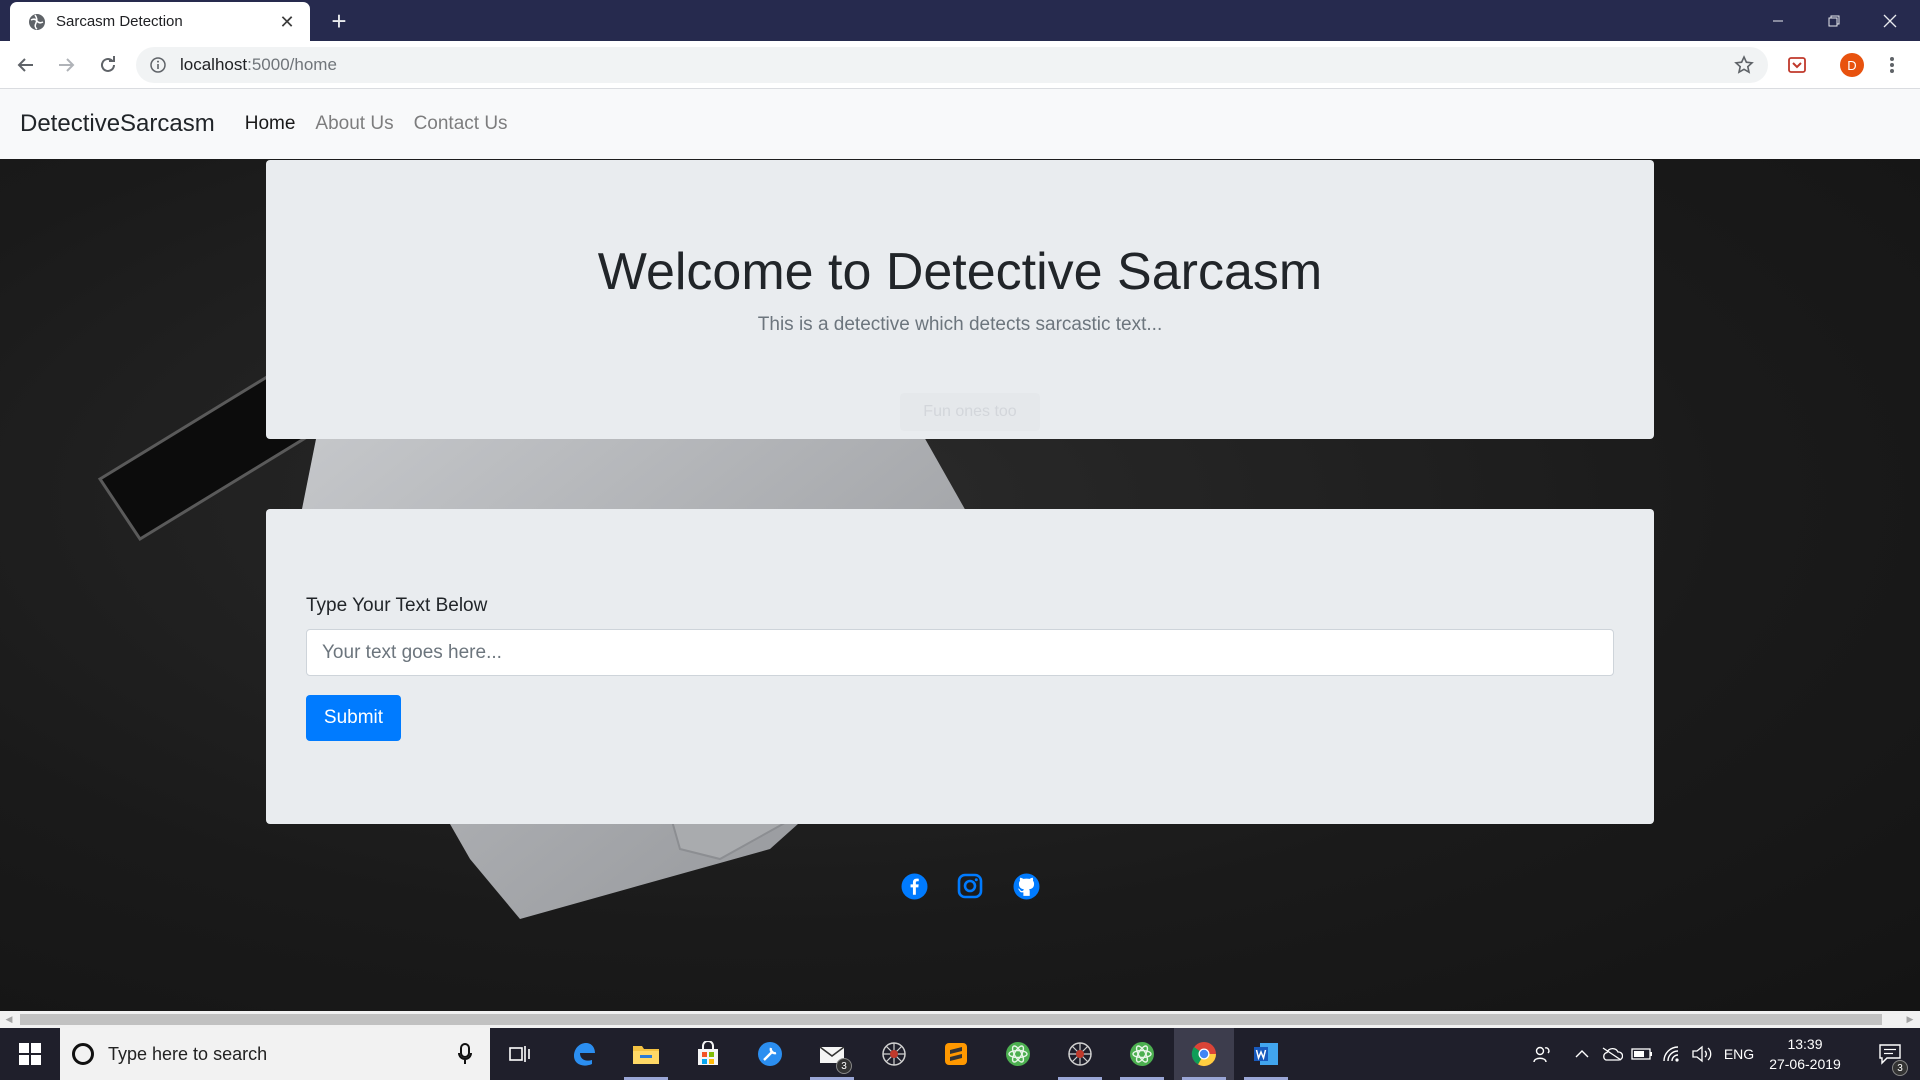 This screenshot has width=1920, height=1080. Describe the element at coordinates (1910, 1019) in the screenshot. I see `scroll-right-arrow-icon: ▶` at that location.